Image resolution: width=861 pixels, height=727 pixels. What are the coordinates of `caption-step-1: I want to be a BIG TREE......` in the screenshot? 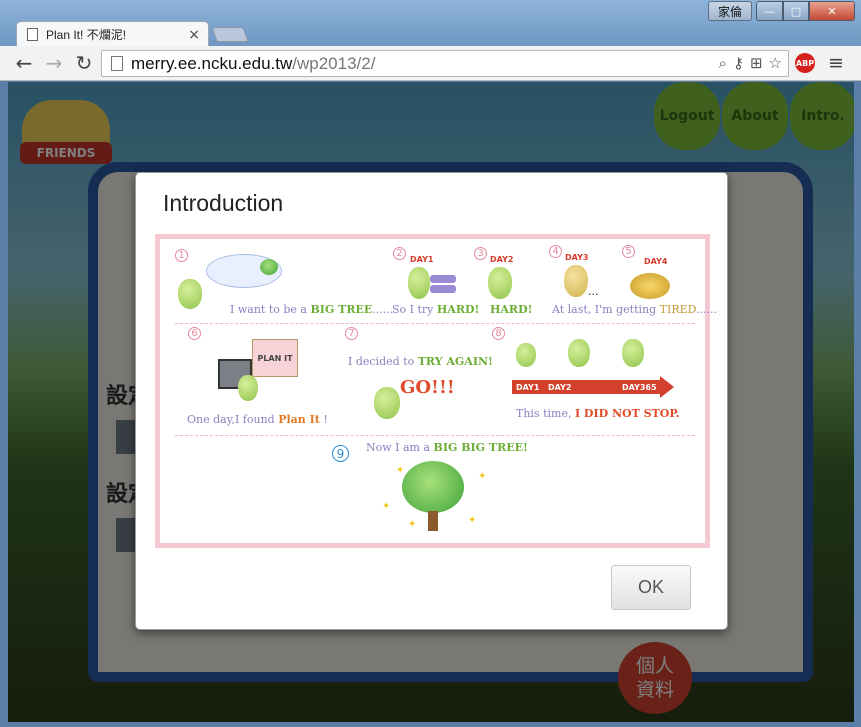 It's located at (312, 309).